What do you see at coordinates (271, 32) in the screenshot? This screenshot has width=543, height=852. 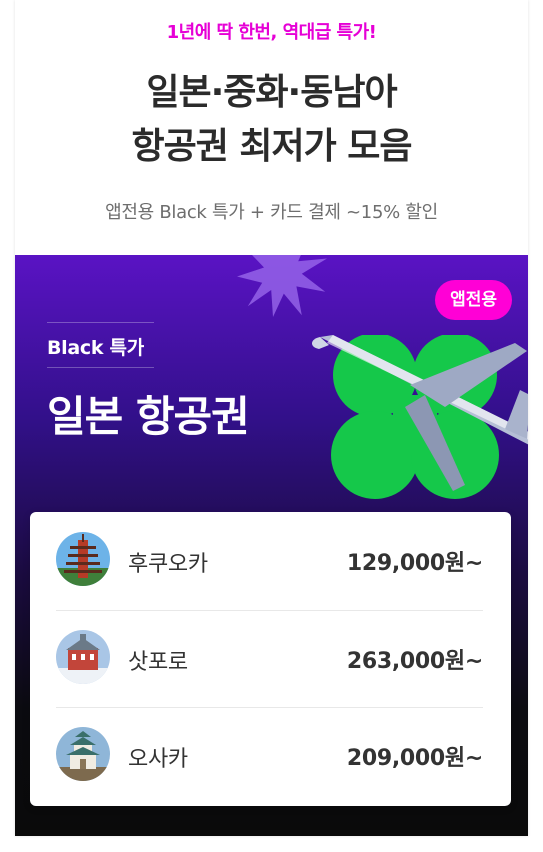 I see `kicker-text: 1년에 딱 한번, 역대급 특가!` at bounding box center [271, 32].